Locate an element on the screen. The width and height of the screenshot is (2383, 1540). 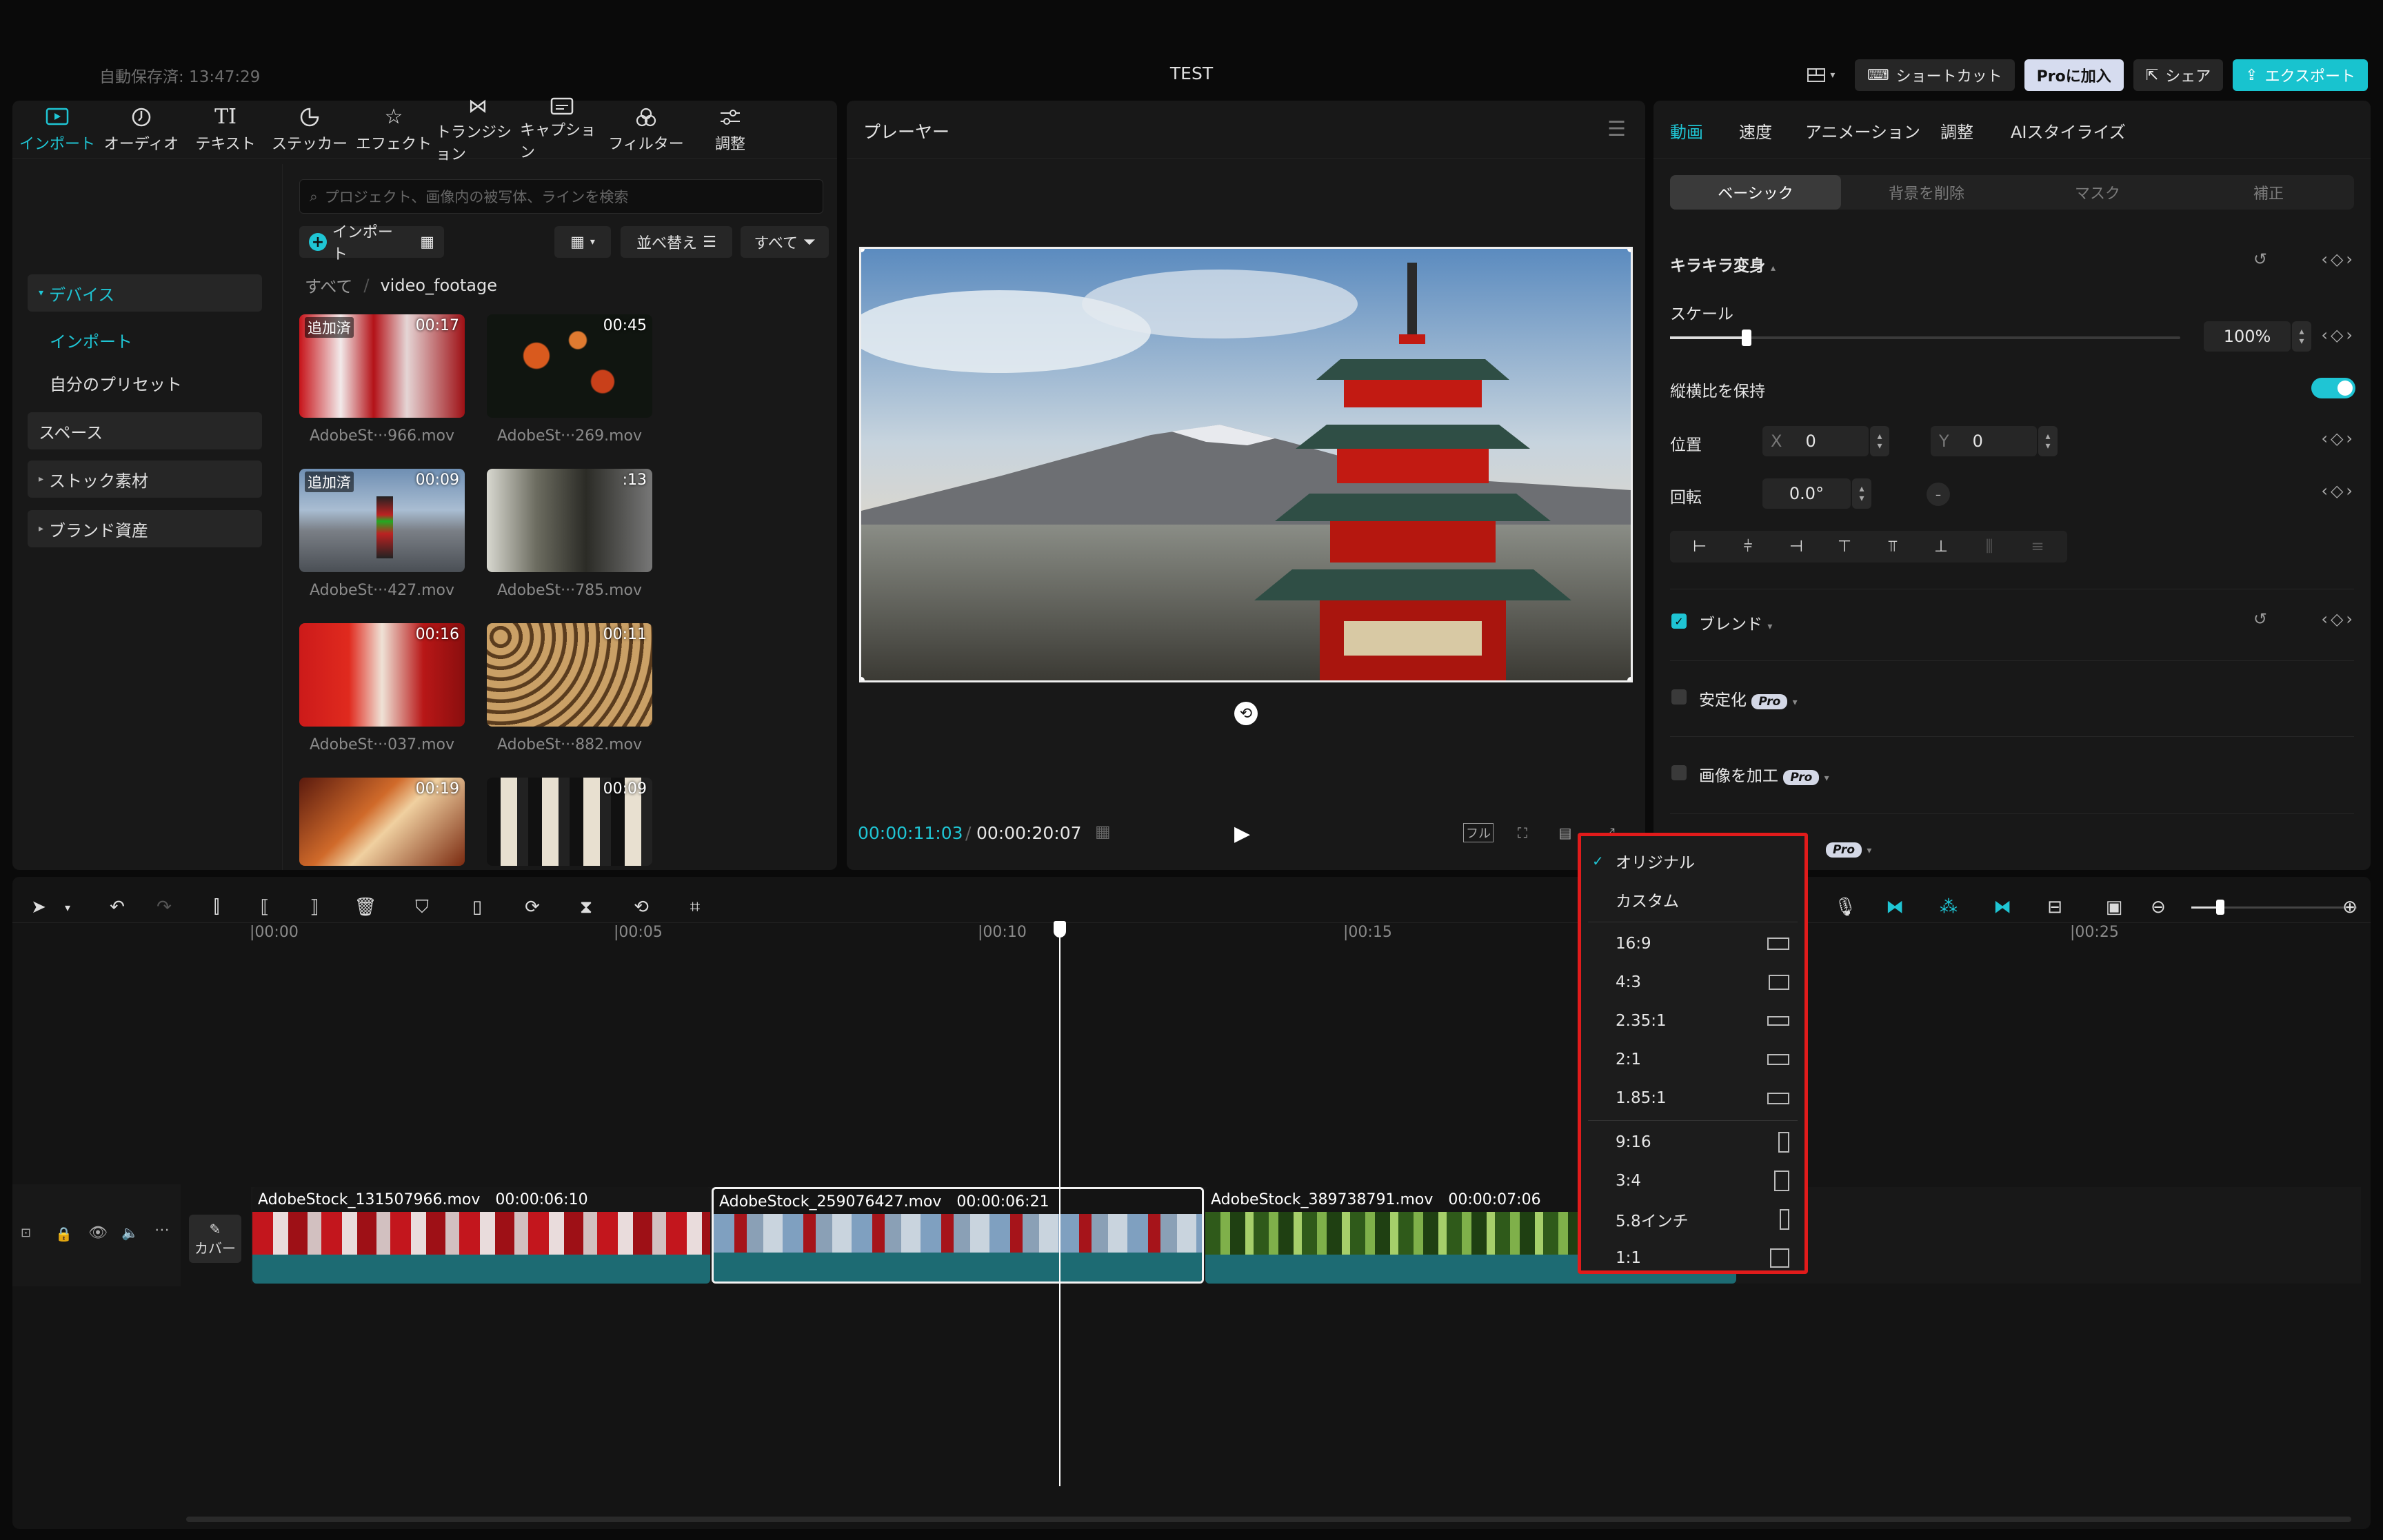
link-icon: ⁂ is located at coordinates (1948, 908).